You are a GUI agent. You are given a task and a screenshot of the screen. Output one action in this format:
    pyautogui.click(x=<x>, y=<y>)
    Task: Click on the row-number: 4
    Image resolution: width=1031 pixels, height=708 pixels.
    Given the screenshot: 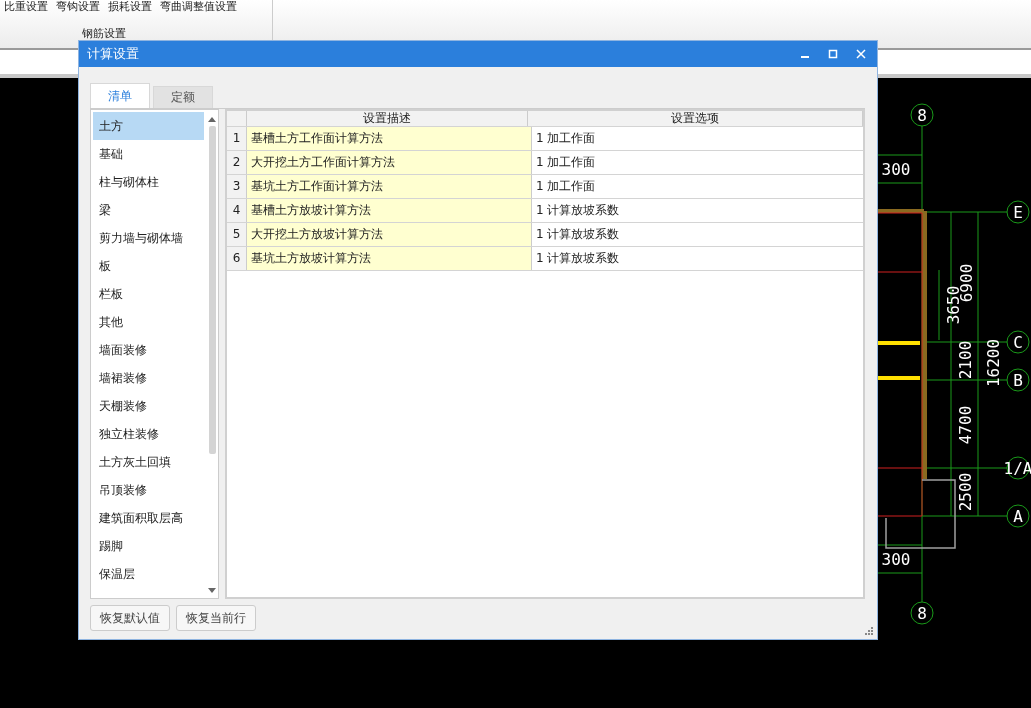 What is the action you would take?
    pyautogui.click(x=237, y=210)
    